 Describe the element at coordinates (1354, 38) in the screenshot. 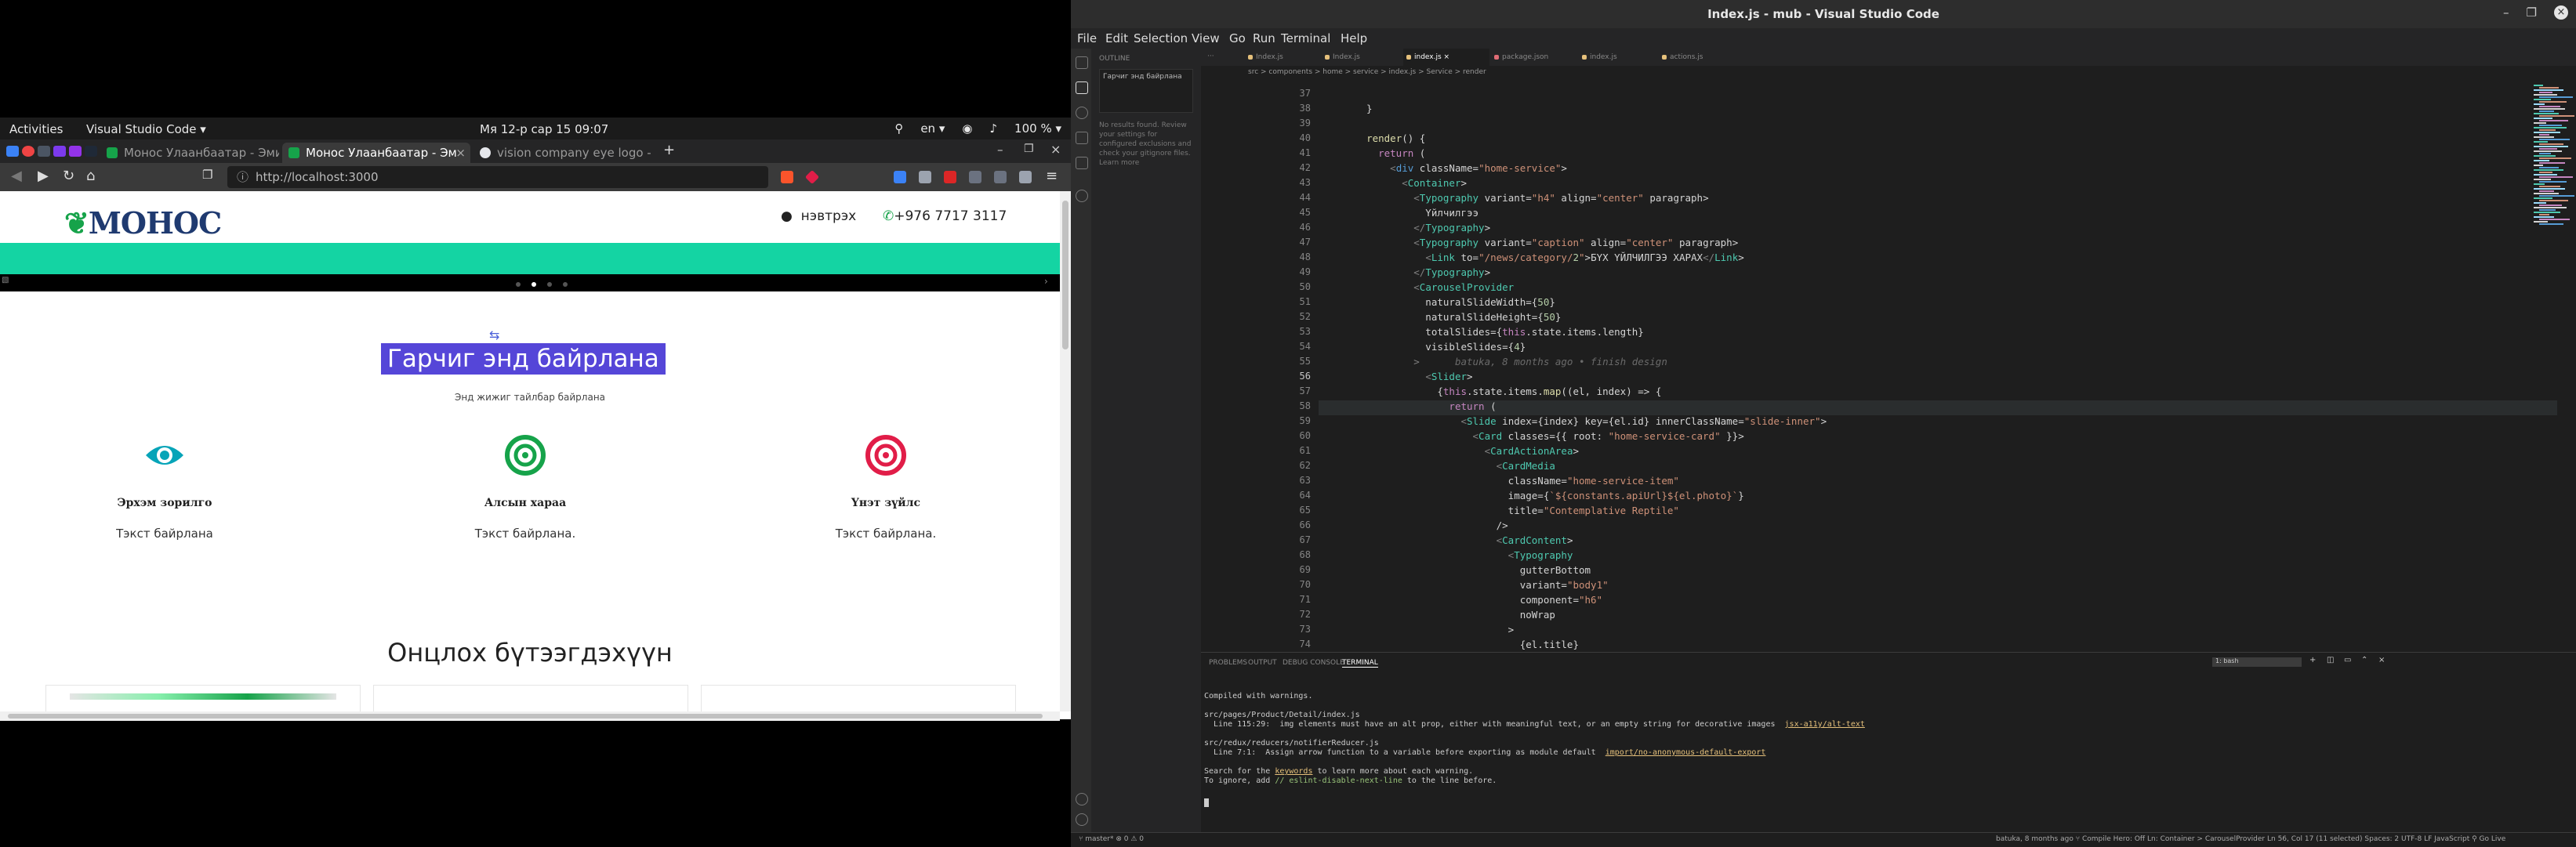

I see `menu-help: Help` at that location.